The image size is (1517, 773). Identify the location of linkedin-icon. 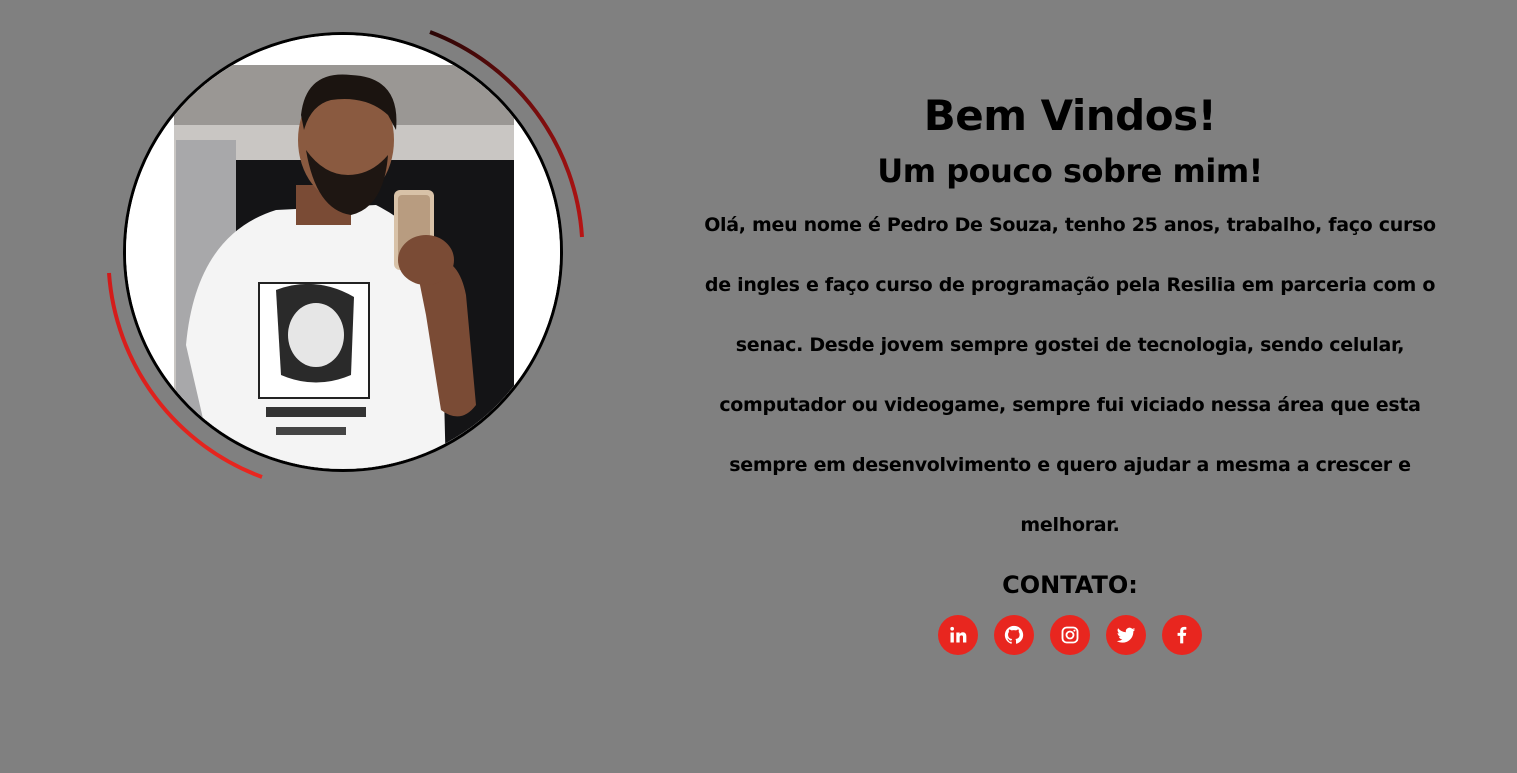
(958, 634).